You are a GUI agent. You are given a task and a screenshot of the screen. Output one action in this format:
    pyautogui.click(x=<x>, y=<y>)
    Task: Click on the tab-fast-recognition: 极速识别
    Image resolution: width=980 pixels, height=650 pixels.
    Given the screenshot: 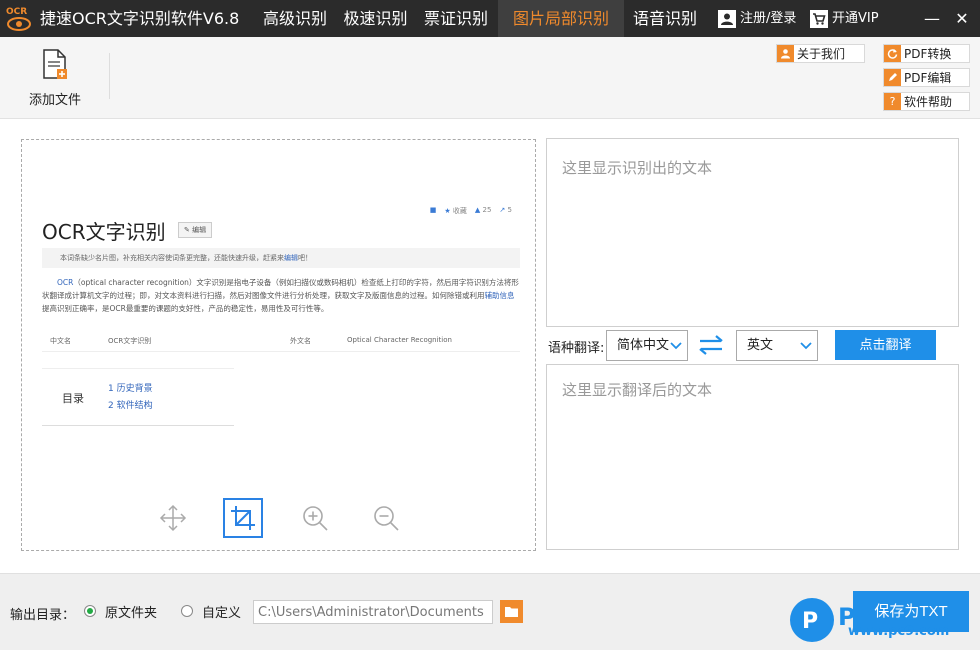 What is the action you would take?
    pyautogui.click(x=375, y=18)
    